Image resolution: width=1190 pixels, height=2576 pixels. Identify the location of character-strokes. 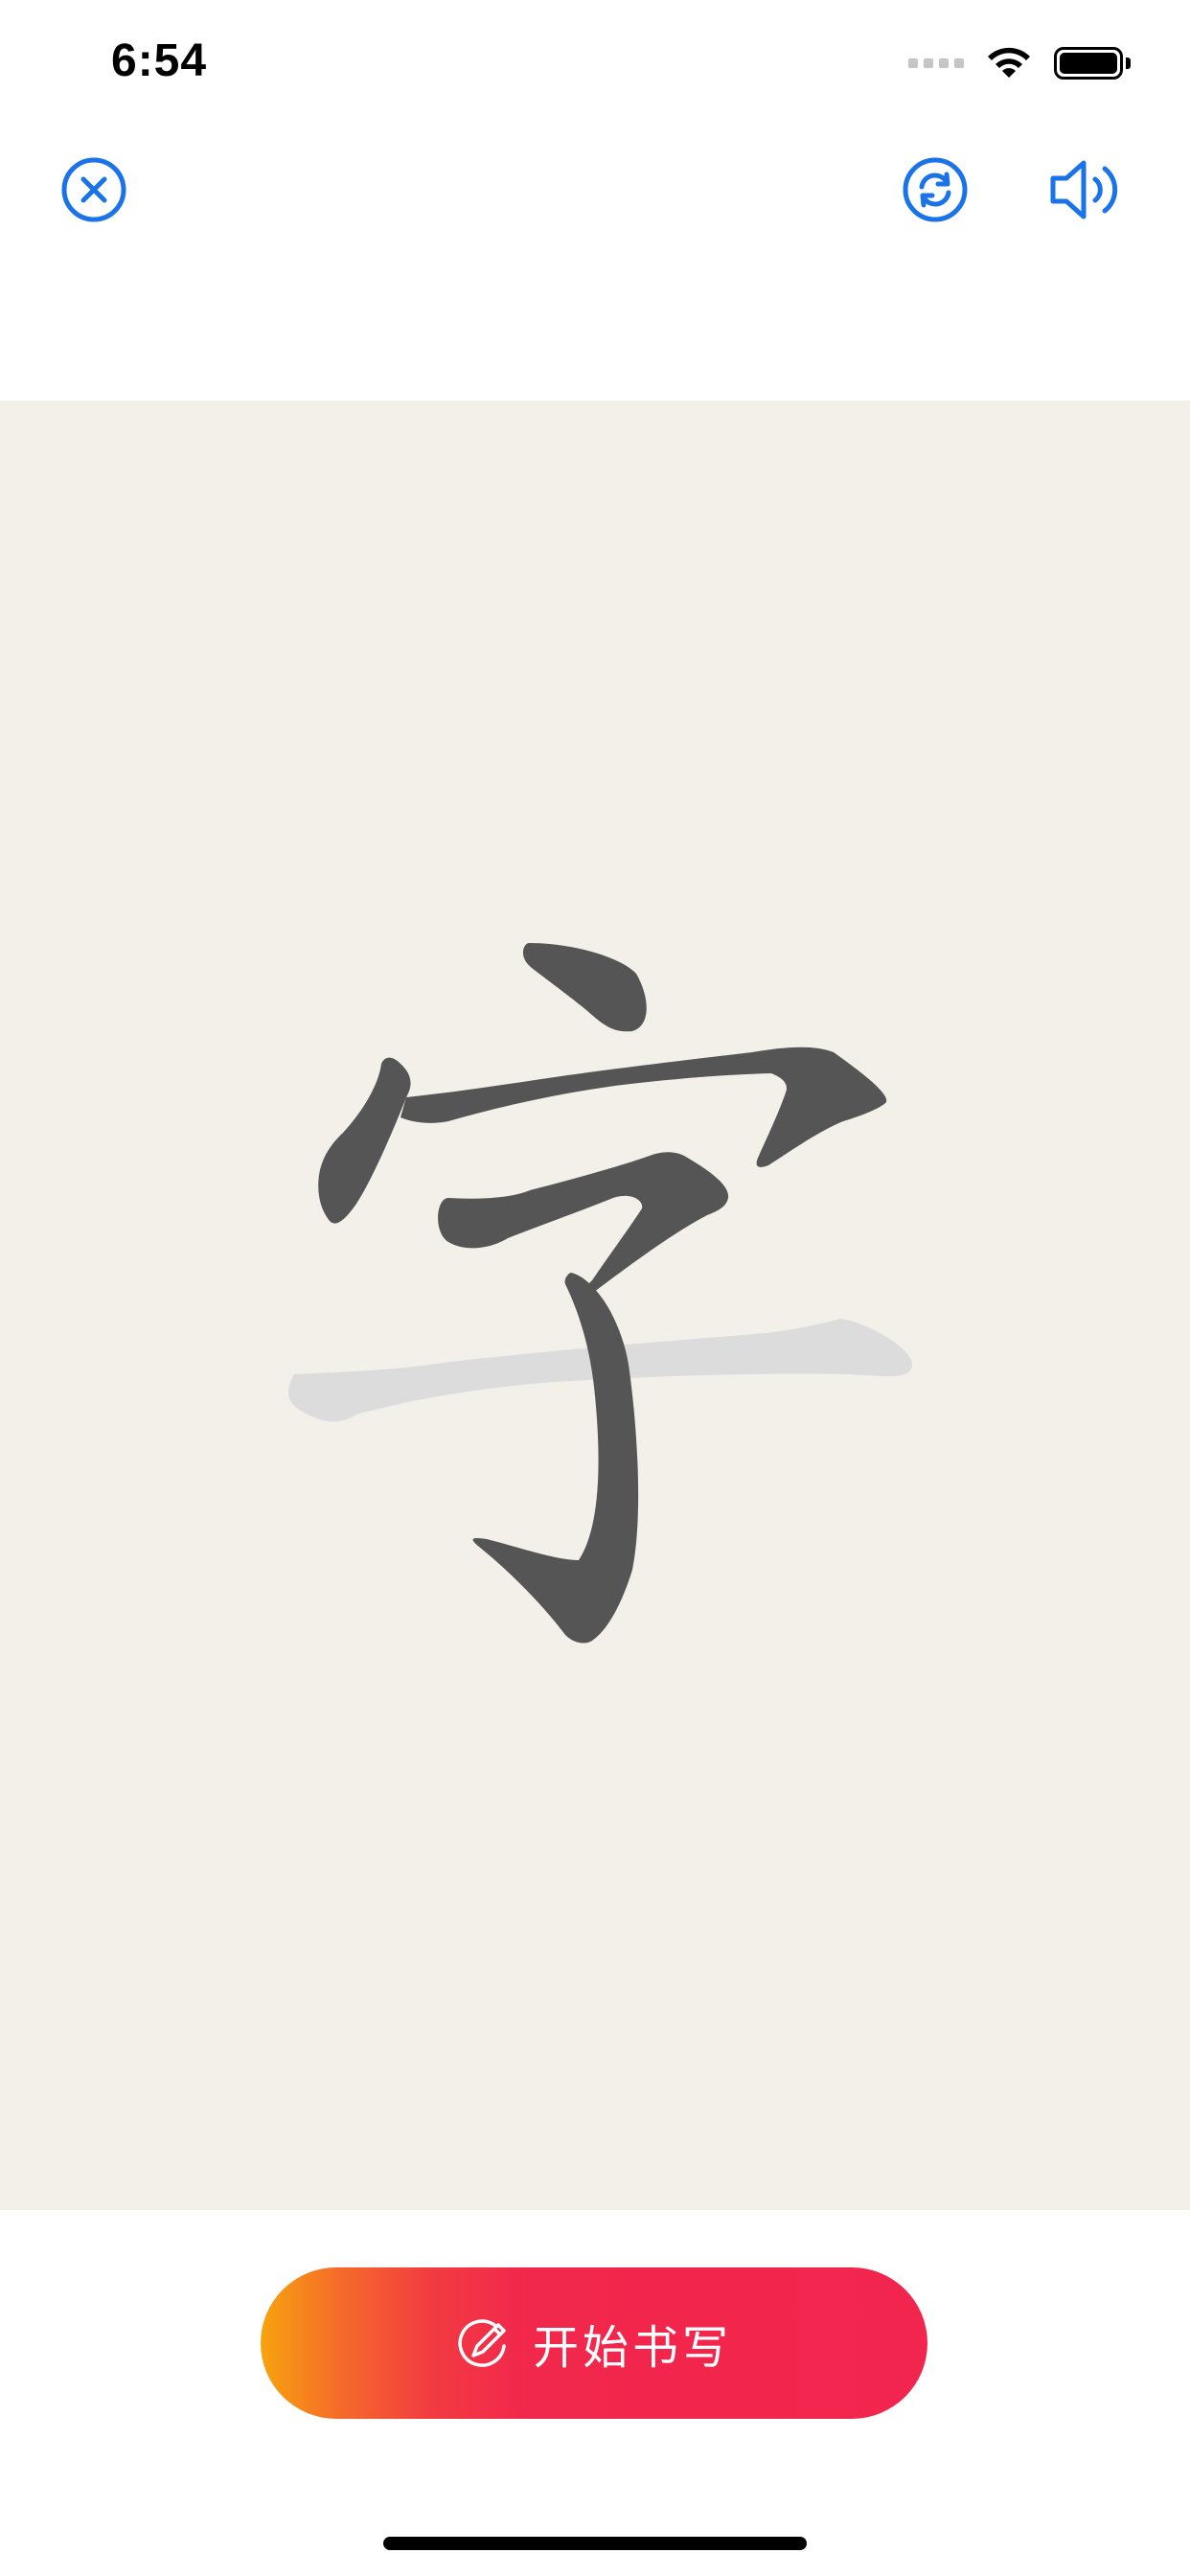
(600, 1293).